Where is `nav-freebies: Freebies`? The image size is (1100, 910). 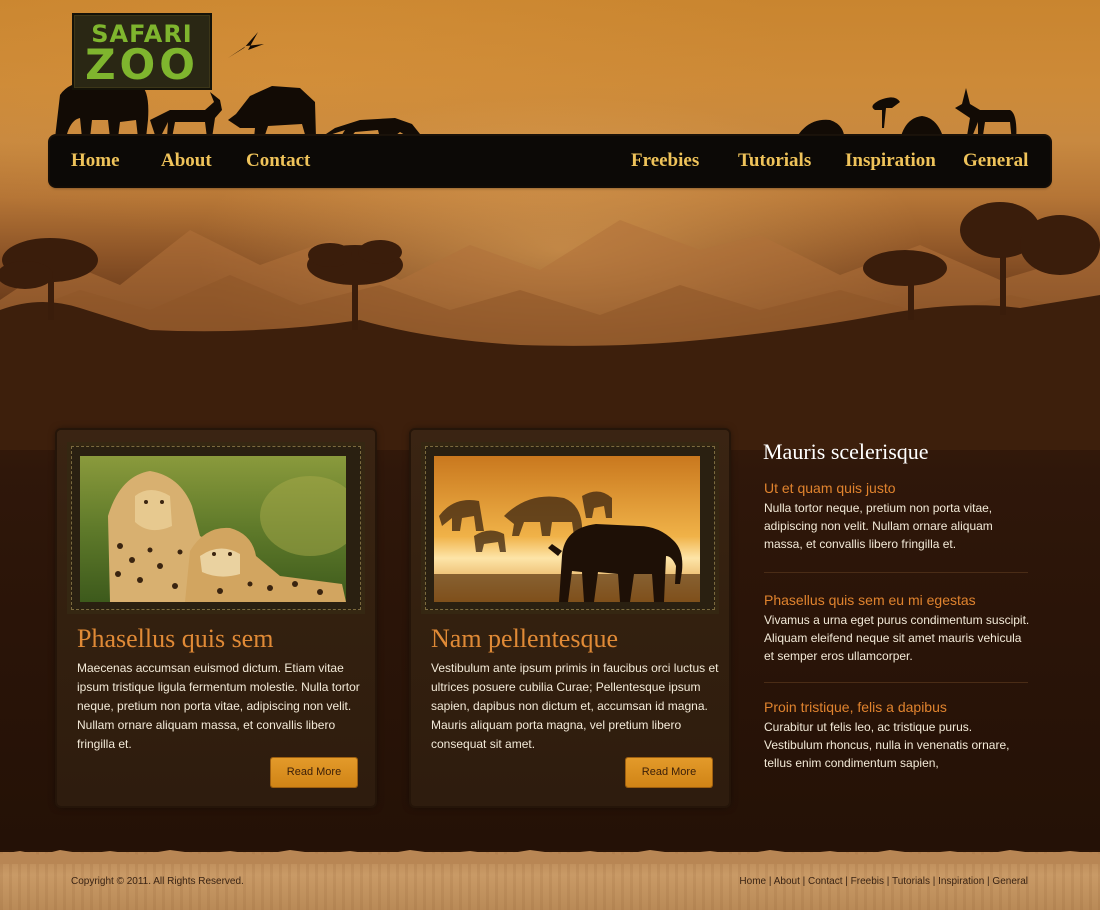 nav-freebies: Freebies is located at coordinates (665, 161).